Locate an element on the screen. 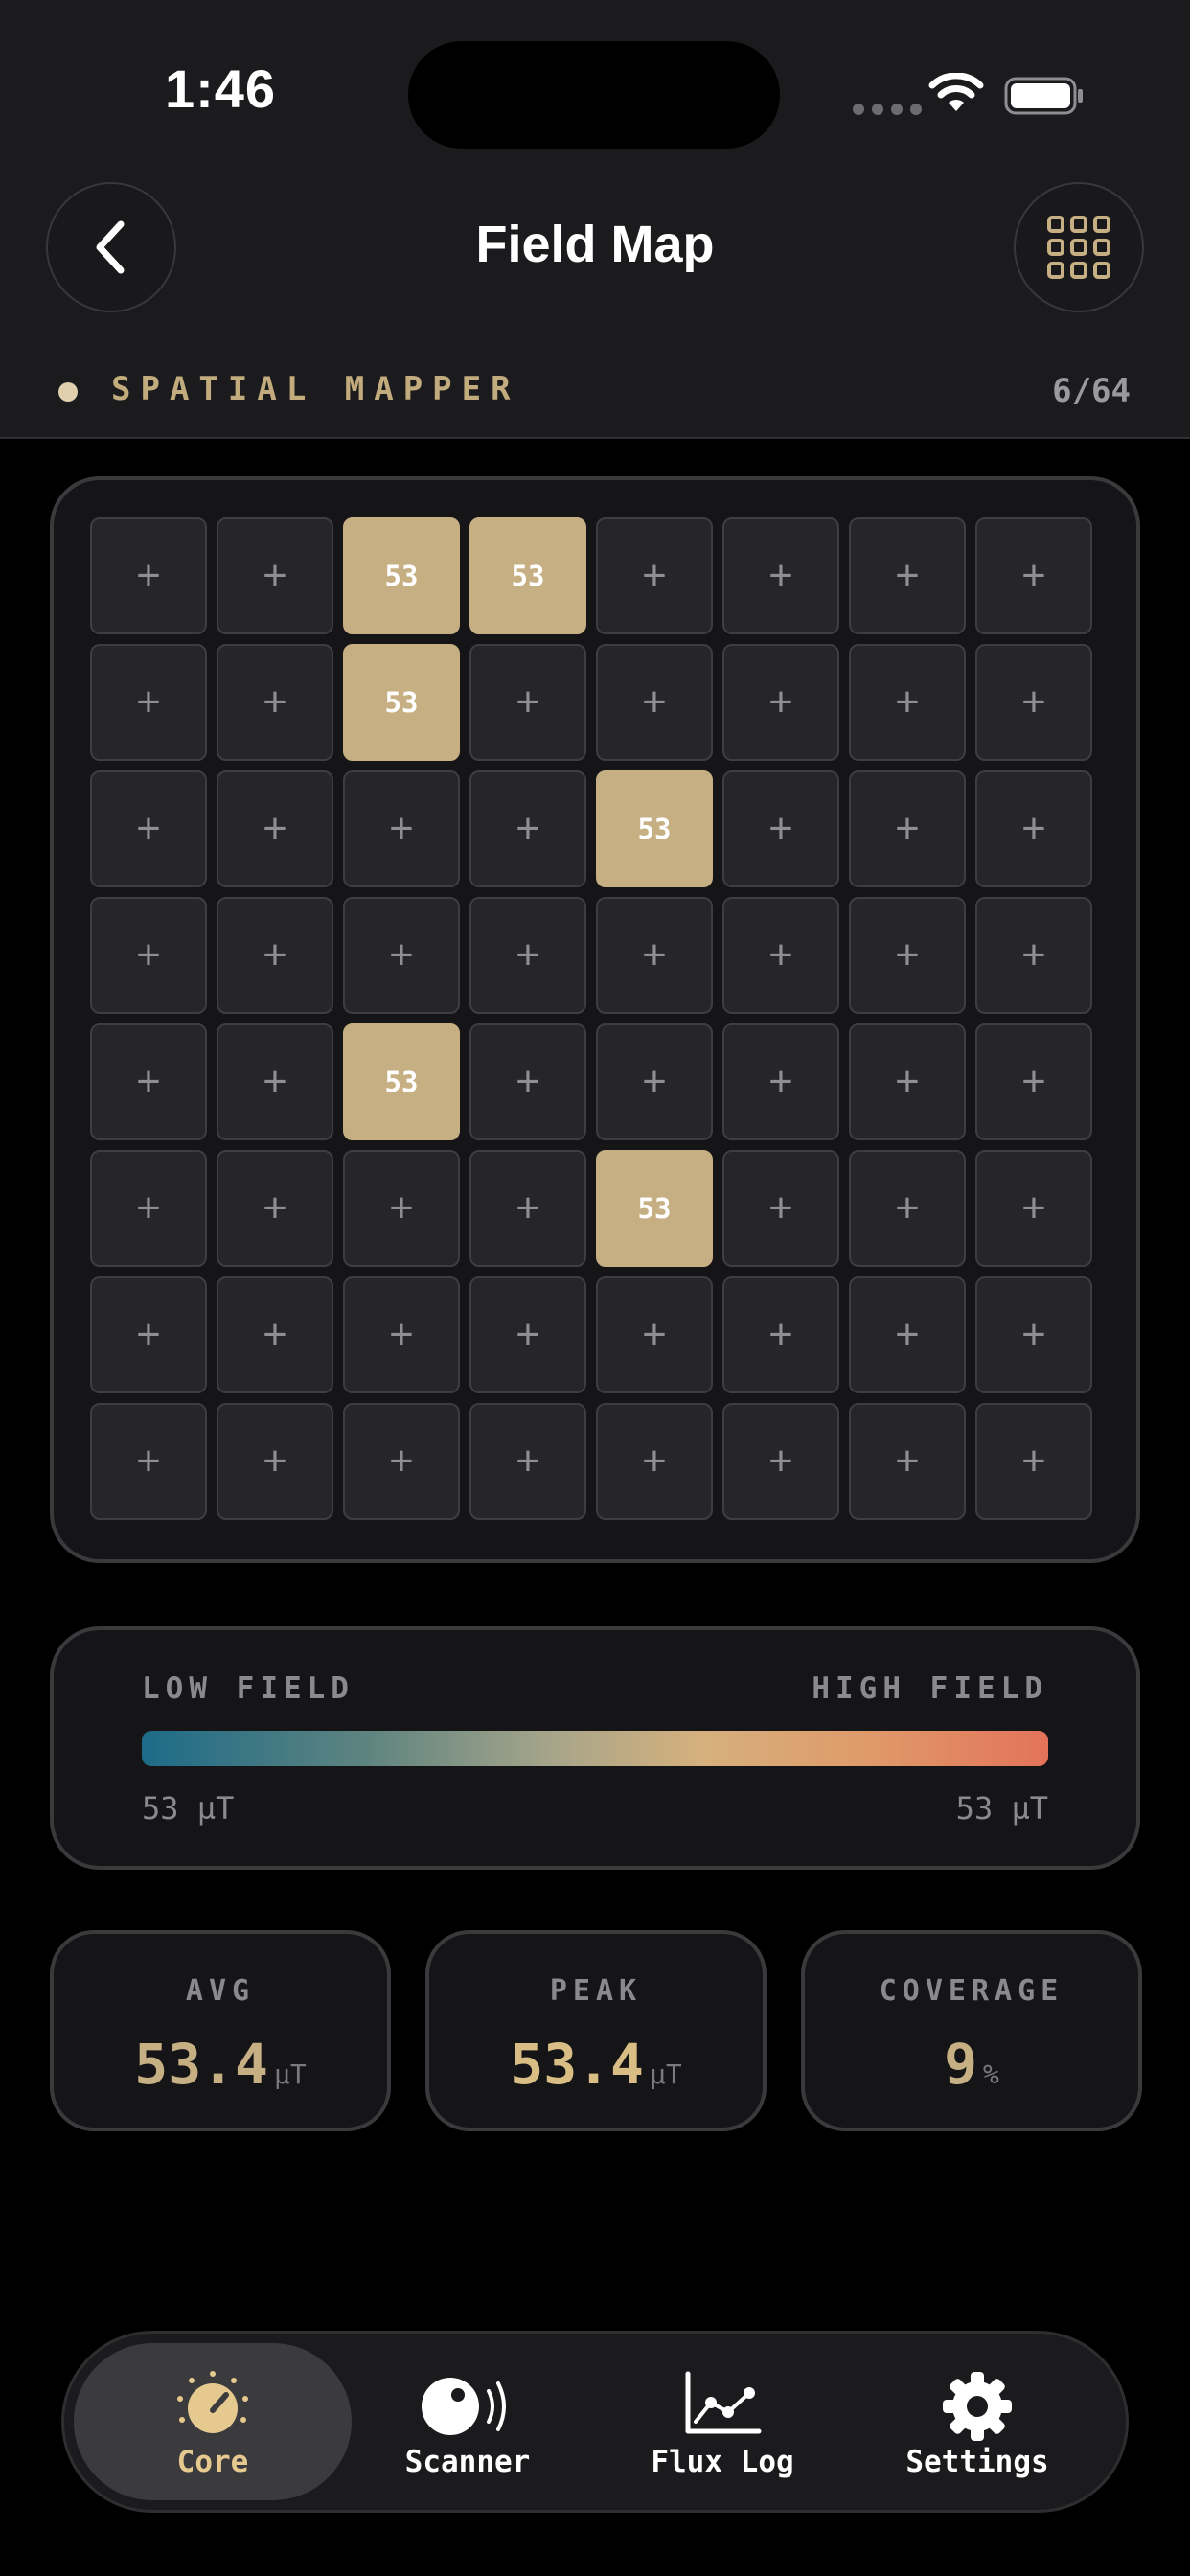 This screenshot has width=1190, height=2576. scanner-icon is located at coordinates (464, 2406).